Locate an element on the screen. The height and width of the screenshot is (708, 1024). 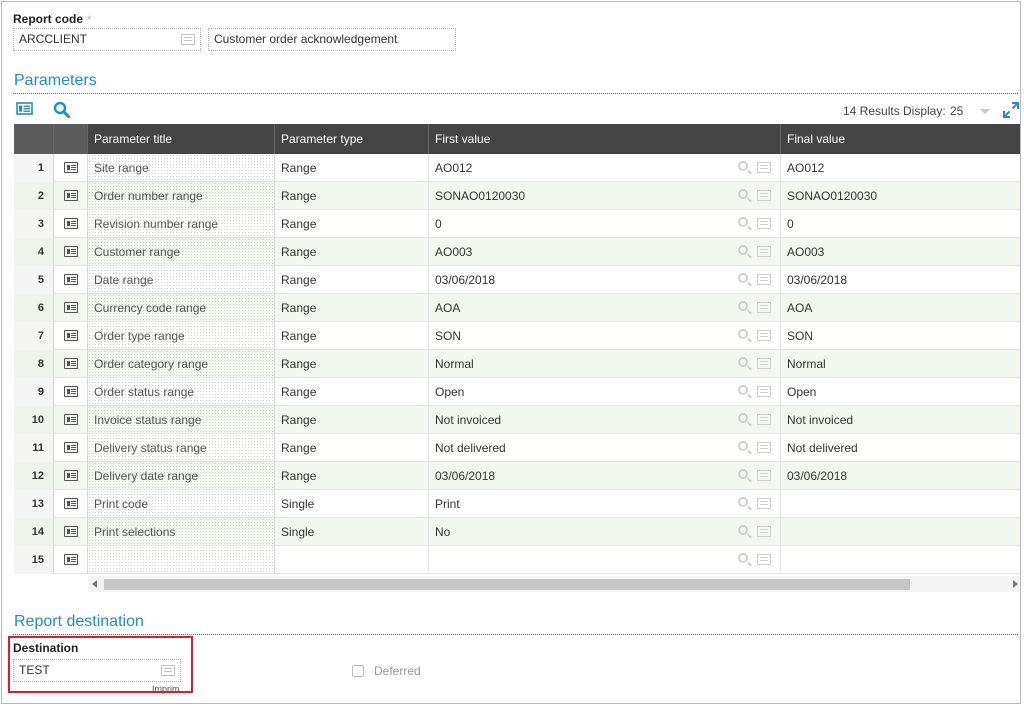
table-row: 9 Order status range Range Open Open is located at coordinates (517, 392).